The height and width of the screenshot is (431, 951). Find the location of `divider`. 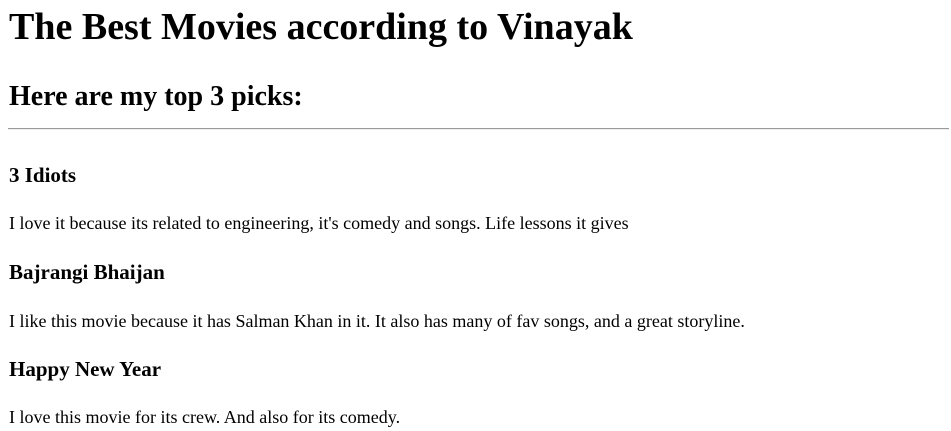

divider is located at coordinates (478, 129).